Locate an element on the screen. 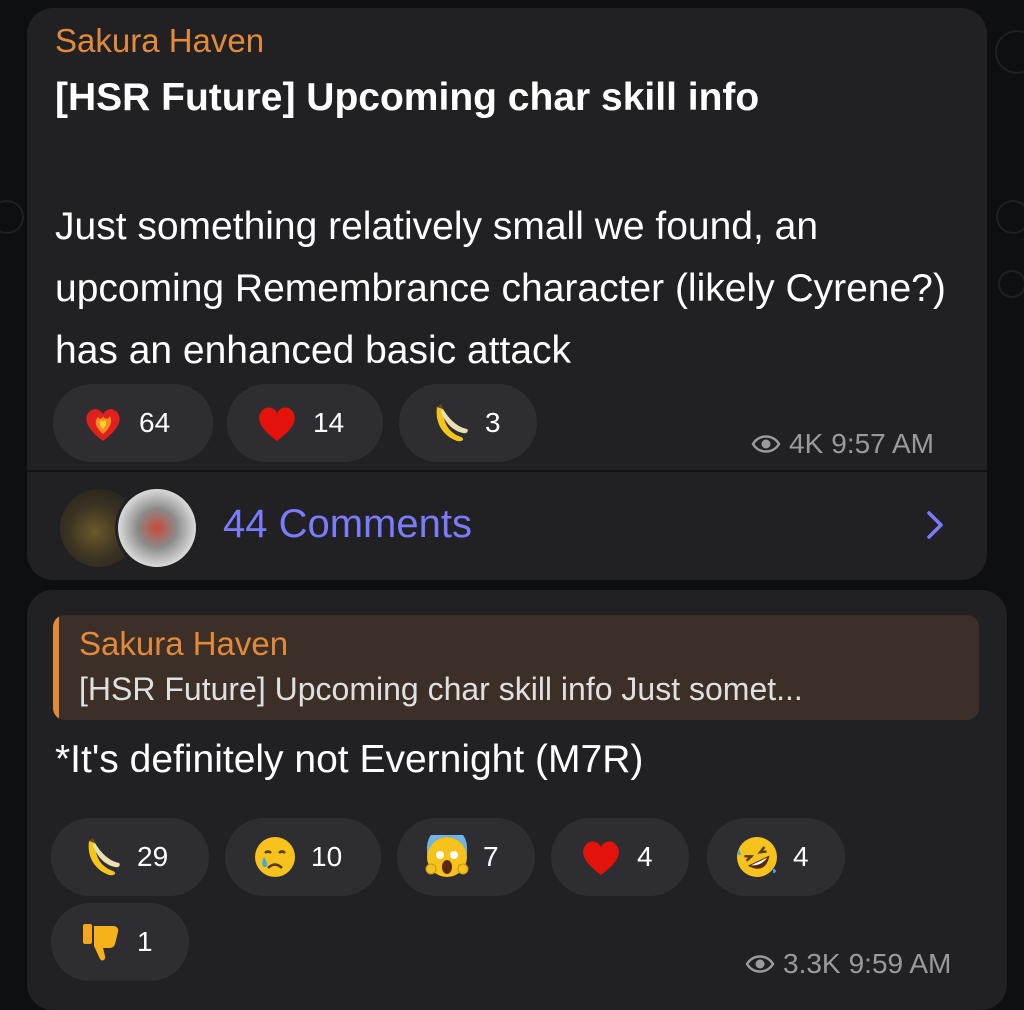 The width and height of the screenshot is (1024, 1010). reaction-count: 10 is located at coordinates (327, 856).